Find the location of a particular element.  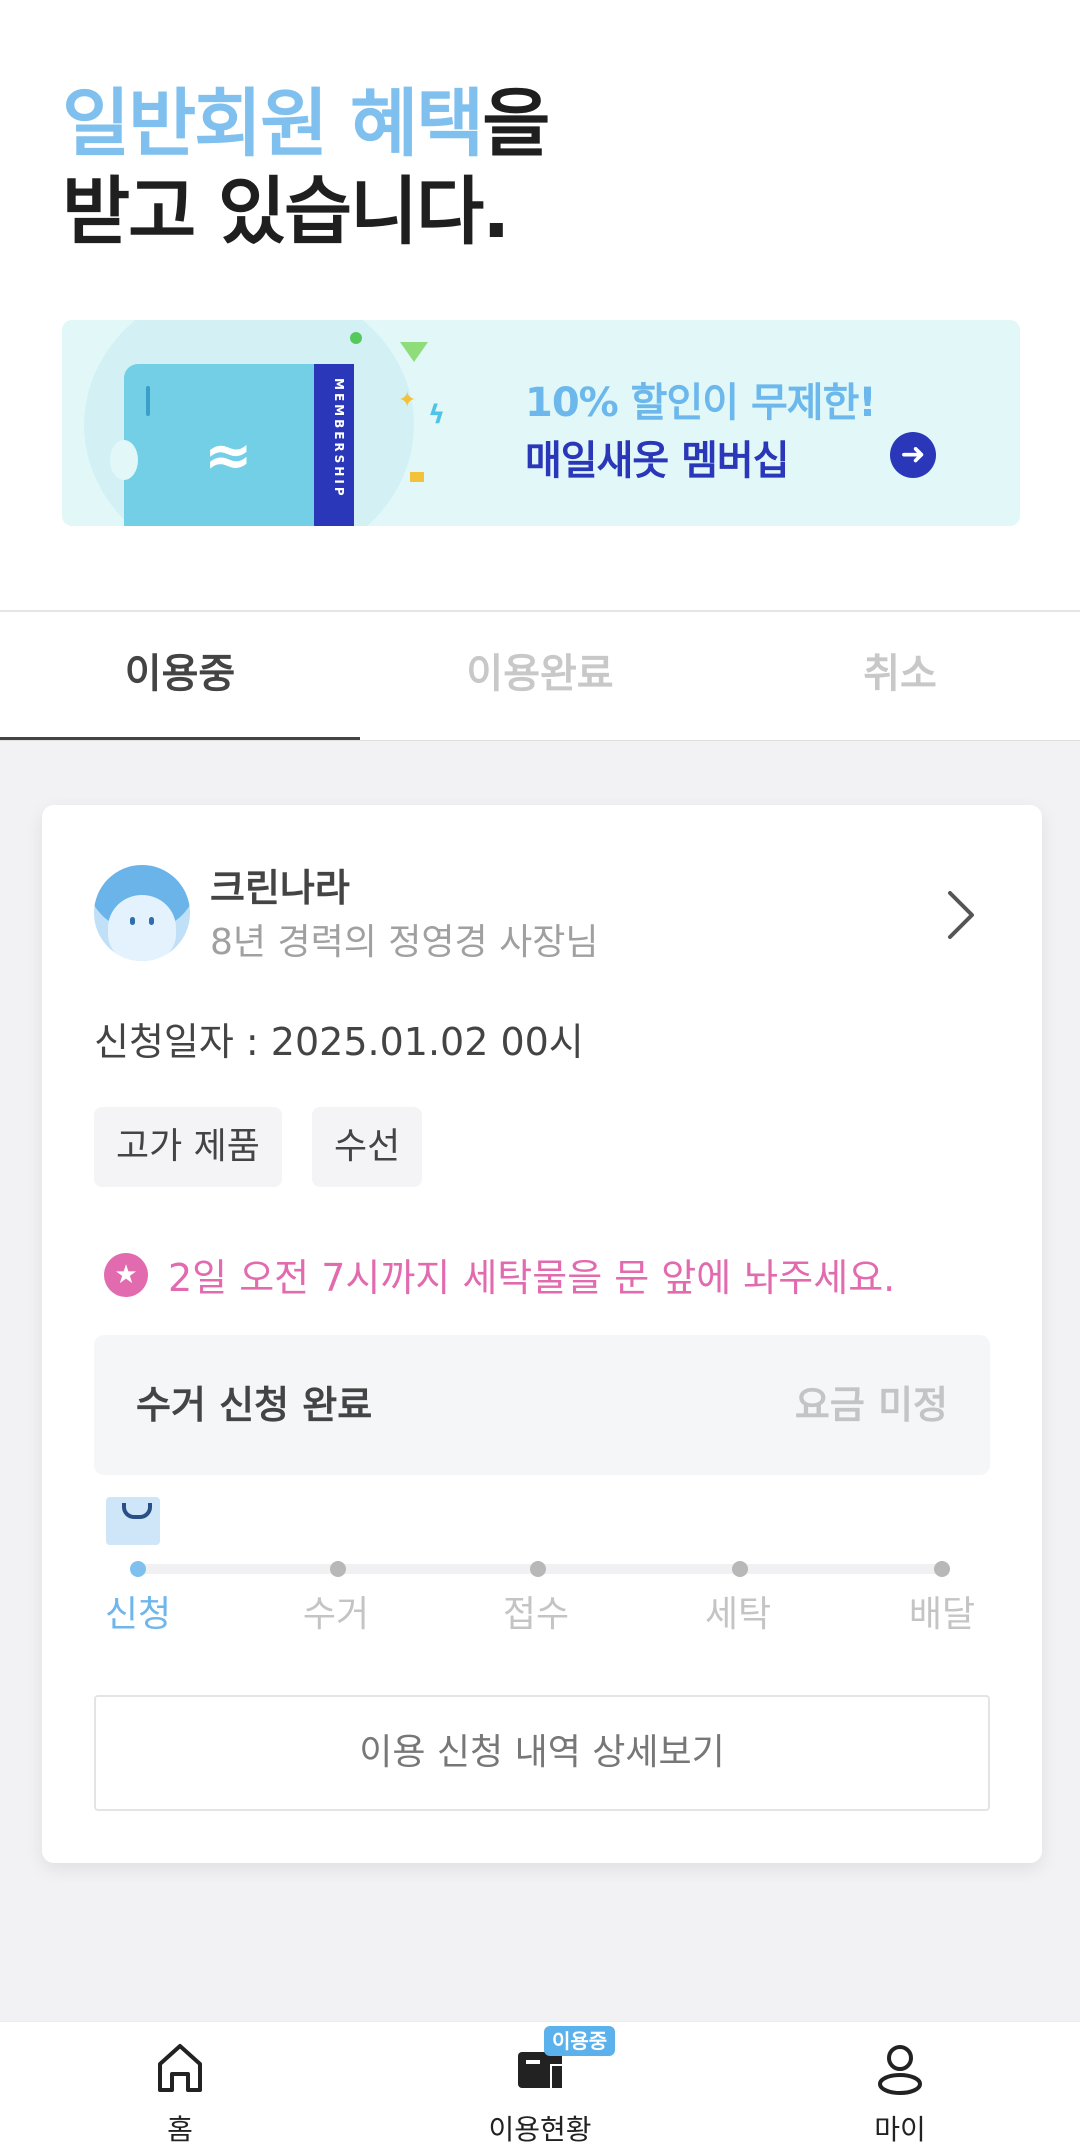

nav-home: 홈 is located at coordinates (180, 2083).